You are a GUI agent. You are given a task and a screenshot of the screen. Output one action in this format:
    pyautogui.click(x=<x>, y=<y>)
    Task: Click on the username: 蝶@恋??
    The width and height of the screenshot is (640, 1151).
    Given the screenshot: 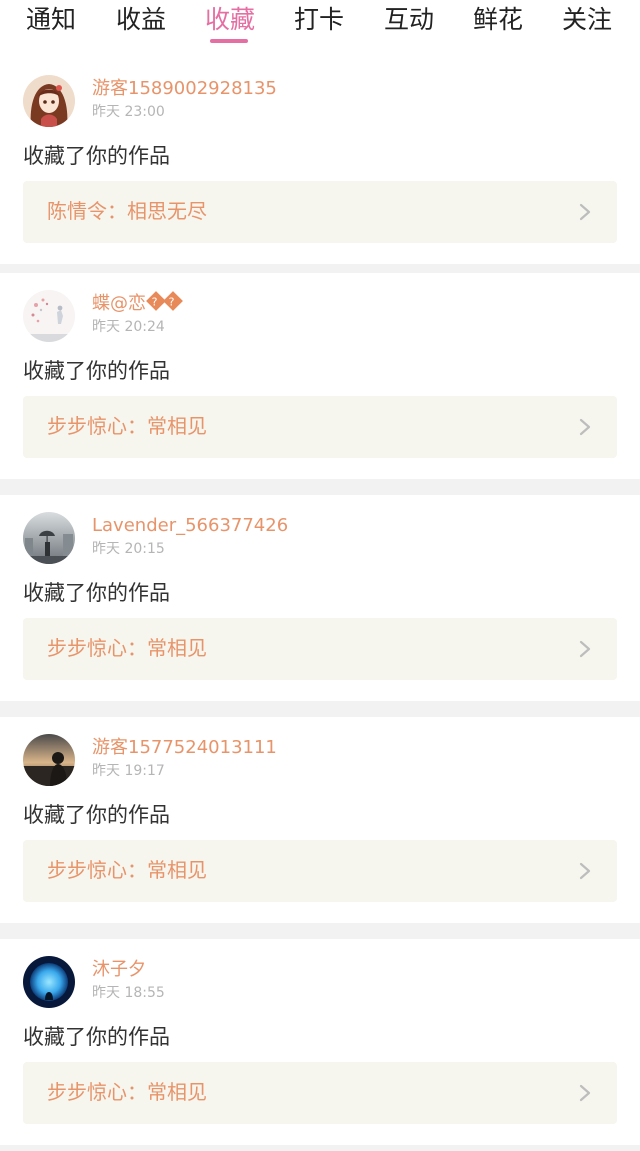 What is the action you would take?
    pyautogui.click(x=137, y=303)
    